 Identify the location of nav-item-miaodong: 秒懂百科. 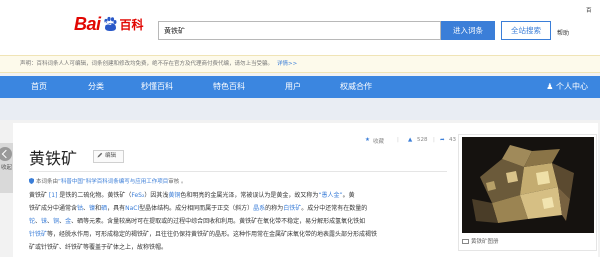
(157, 87).